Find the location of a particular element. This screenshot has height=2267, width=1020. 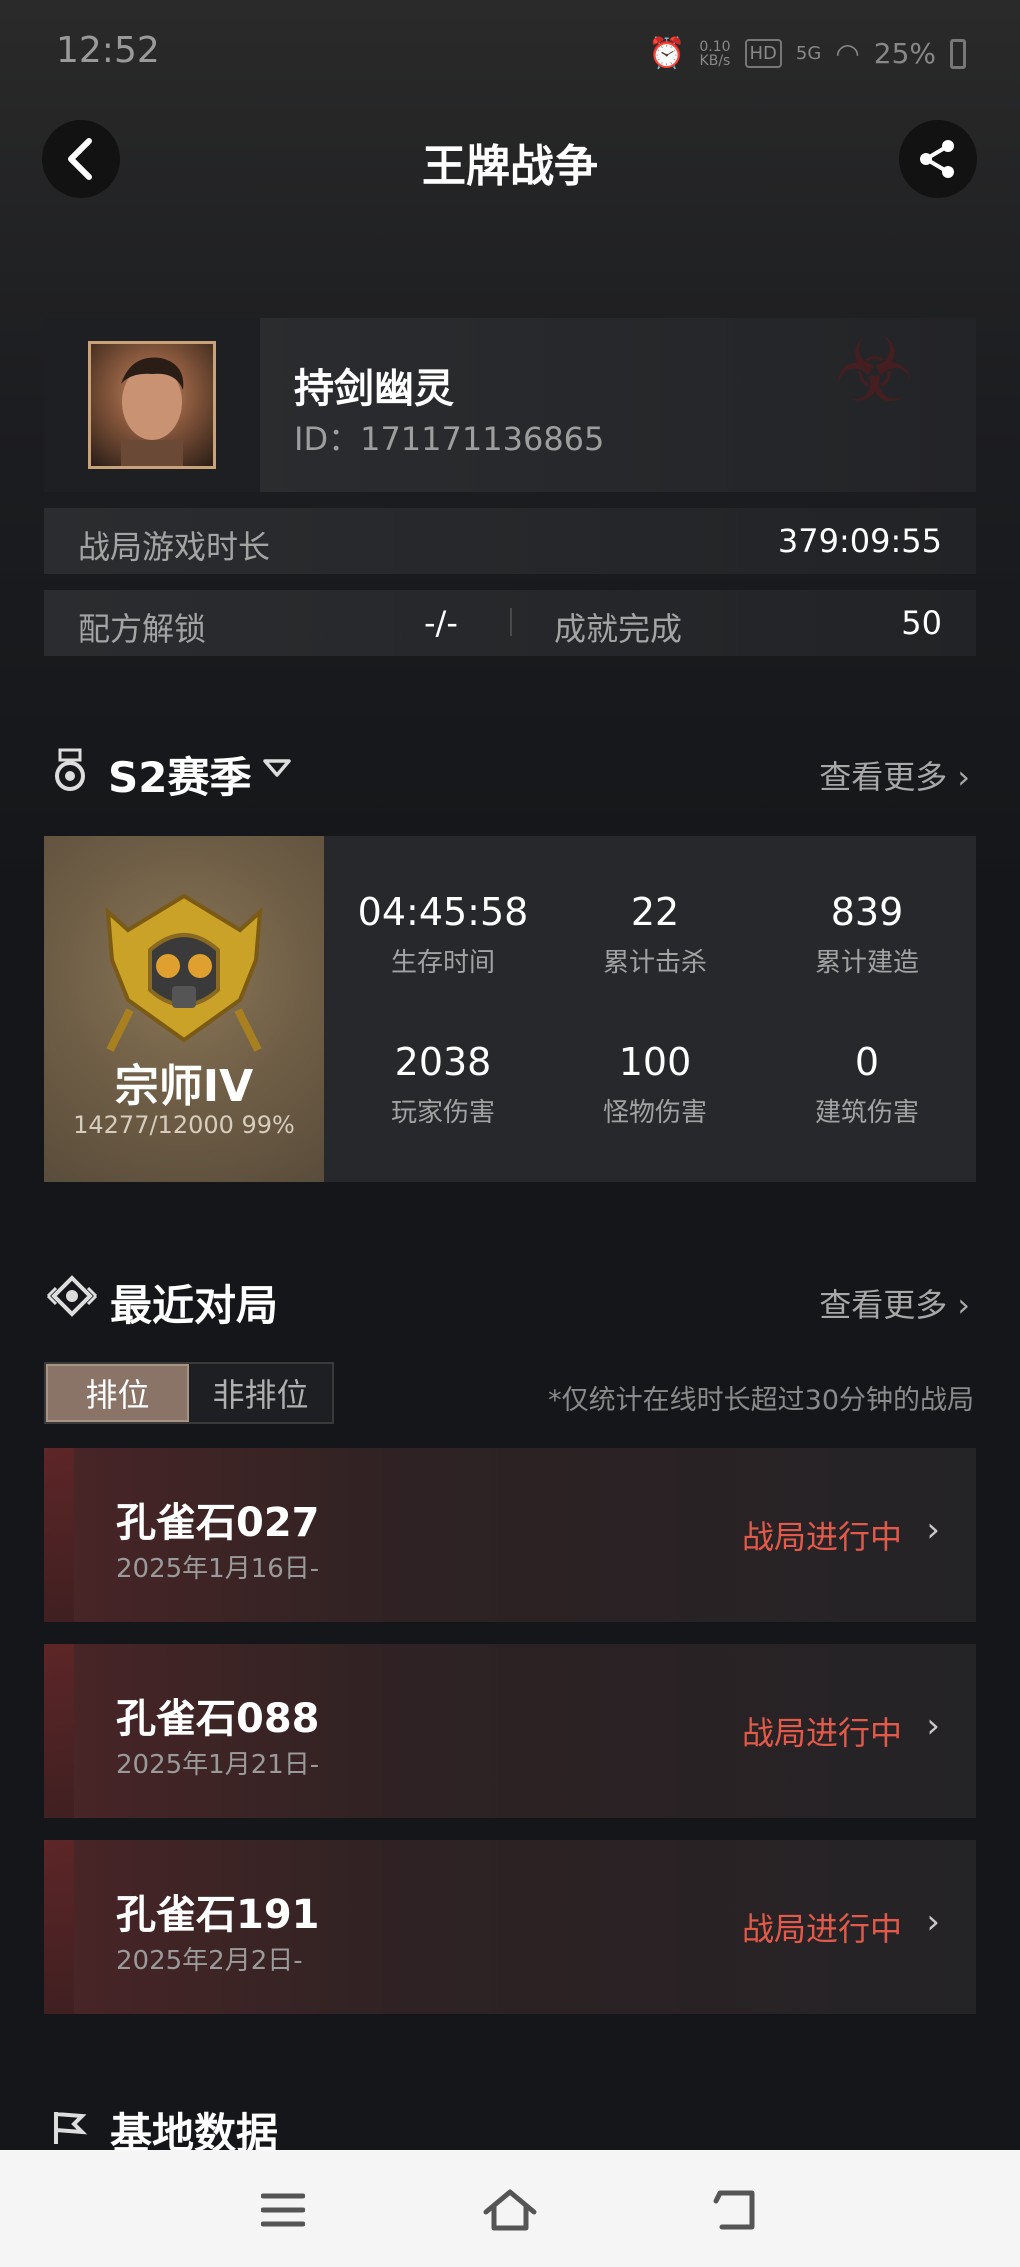

share-icon is located at coordinates (937, 159).